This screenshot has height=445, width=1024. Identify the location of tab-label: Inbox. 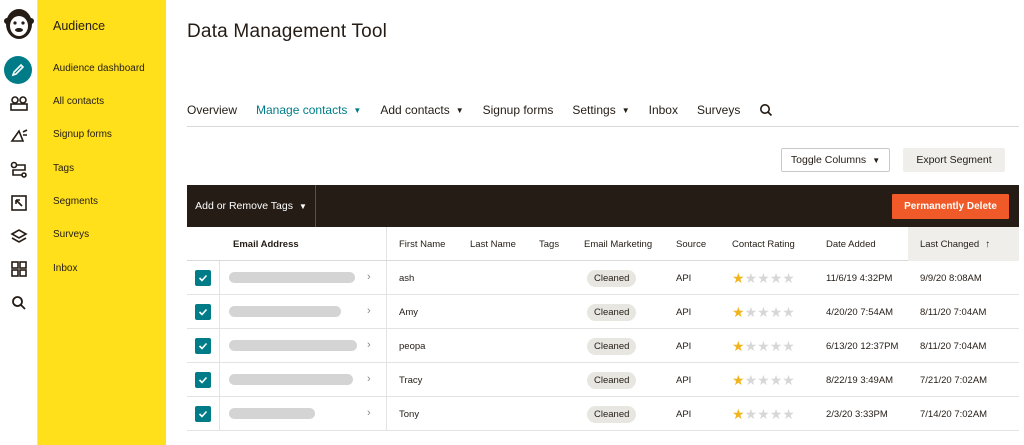
(663, 110).